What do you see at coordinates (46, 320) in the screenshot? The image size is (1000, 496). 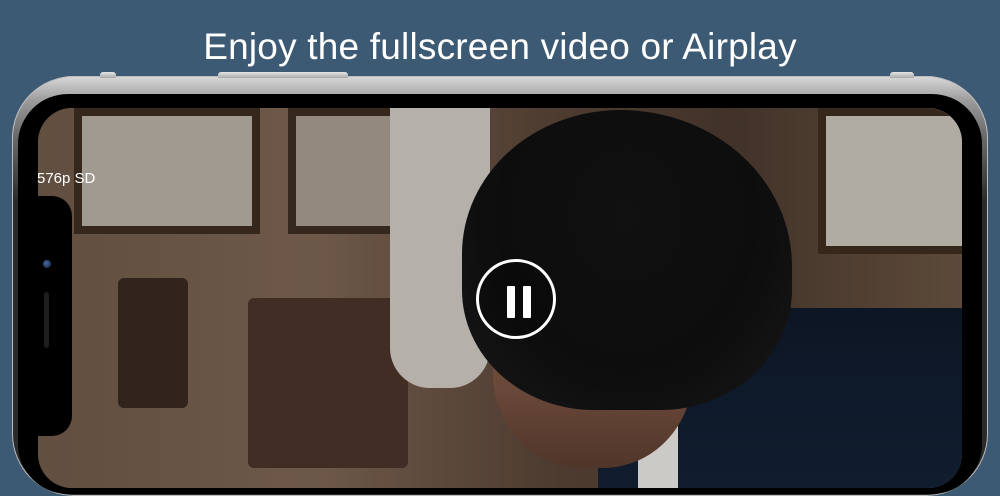 I see `speaker-grille` at bounding box center [46, 320].